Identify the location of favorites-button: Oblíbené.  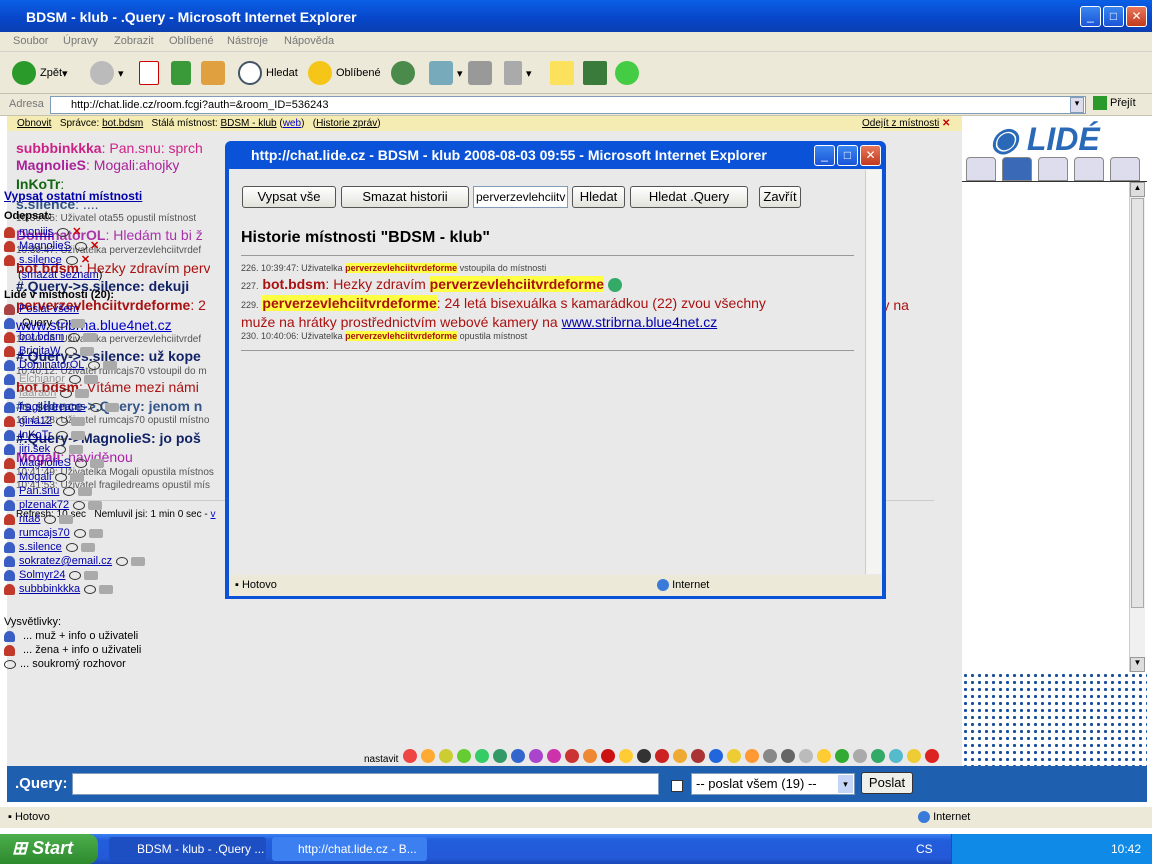
(344, 73).